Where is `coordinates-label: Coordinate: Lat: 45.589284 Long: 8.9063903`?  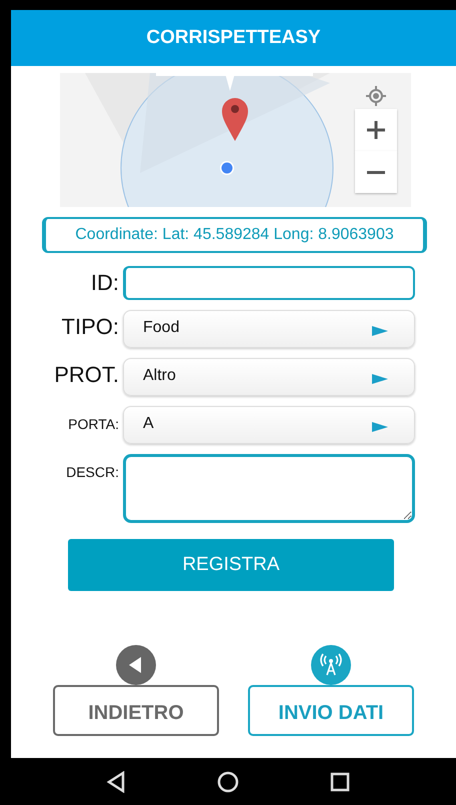 coordinates-label: Coordinate: Lat: 45.589284 Long: 8.9063903 is located at coordinates (234, 235).